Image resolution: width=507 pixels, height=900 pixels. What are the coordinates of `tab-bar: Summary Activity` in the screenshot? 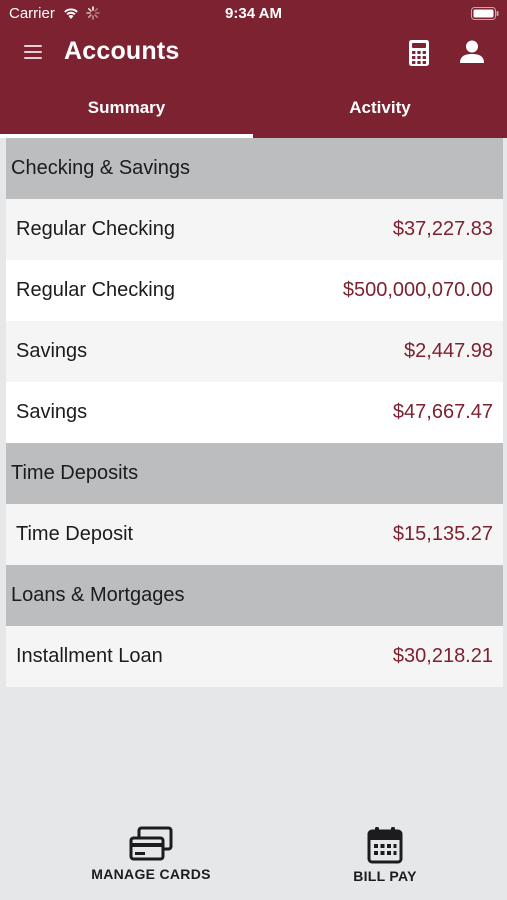 It's located at (253, 109).